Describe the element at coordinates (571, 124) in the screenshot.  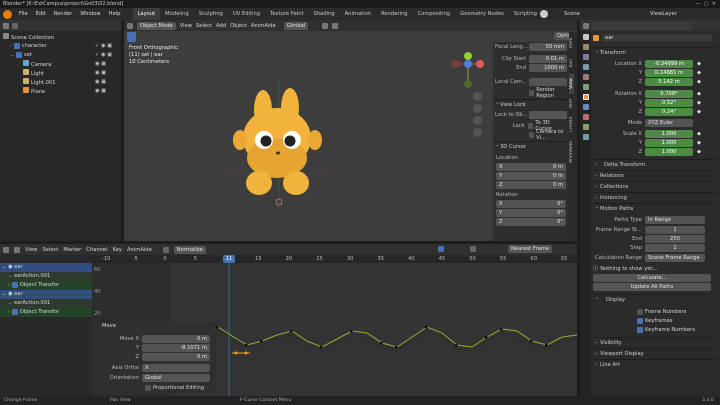
I see `tab-create: Create` at that location.